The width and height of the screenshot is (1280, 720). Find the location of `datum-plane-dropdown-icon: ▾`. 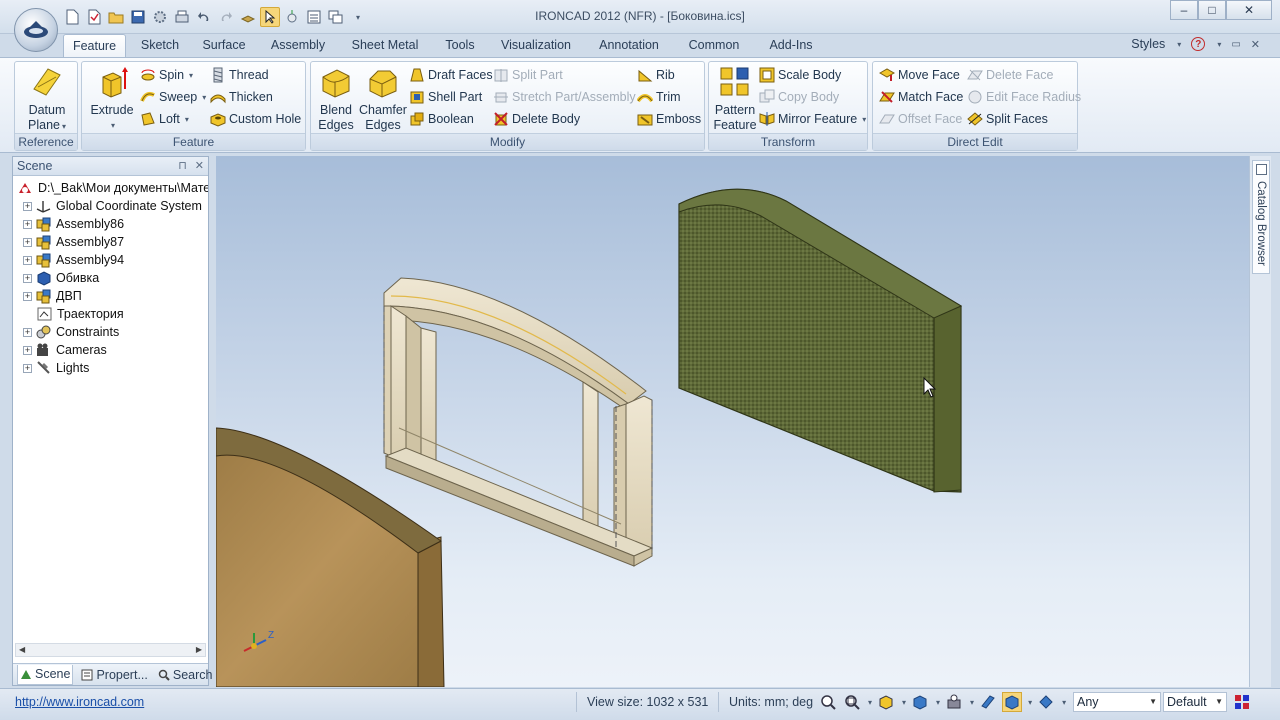

datum-plane-dropdown-icon: ▾ is located at coordinates (64, 126).